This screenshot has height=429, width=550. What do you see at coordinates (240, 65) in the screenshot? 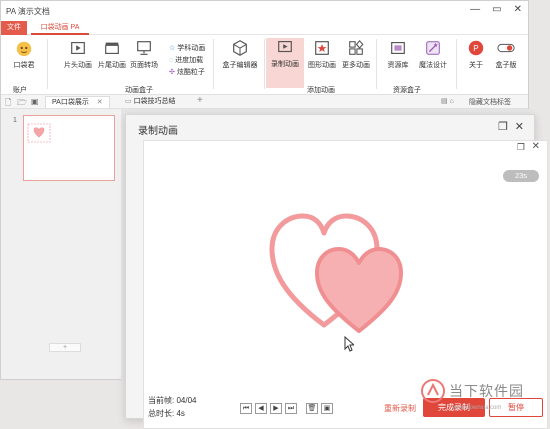
I see `box-editor-label: 盒子编辑器` at bounding box center [240, 65].